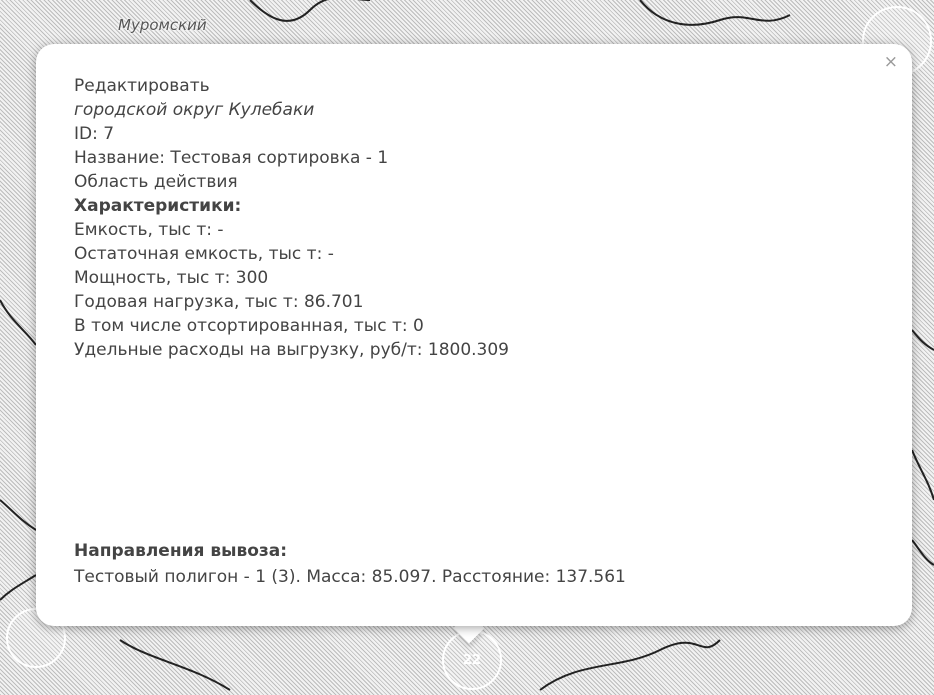 The image size is (934, 695). What do you see at coordinates (94, 134) in the screenshot?
I see `object-id: ID: 7` at bounding box center [94, 134].